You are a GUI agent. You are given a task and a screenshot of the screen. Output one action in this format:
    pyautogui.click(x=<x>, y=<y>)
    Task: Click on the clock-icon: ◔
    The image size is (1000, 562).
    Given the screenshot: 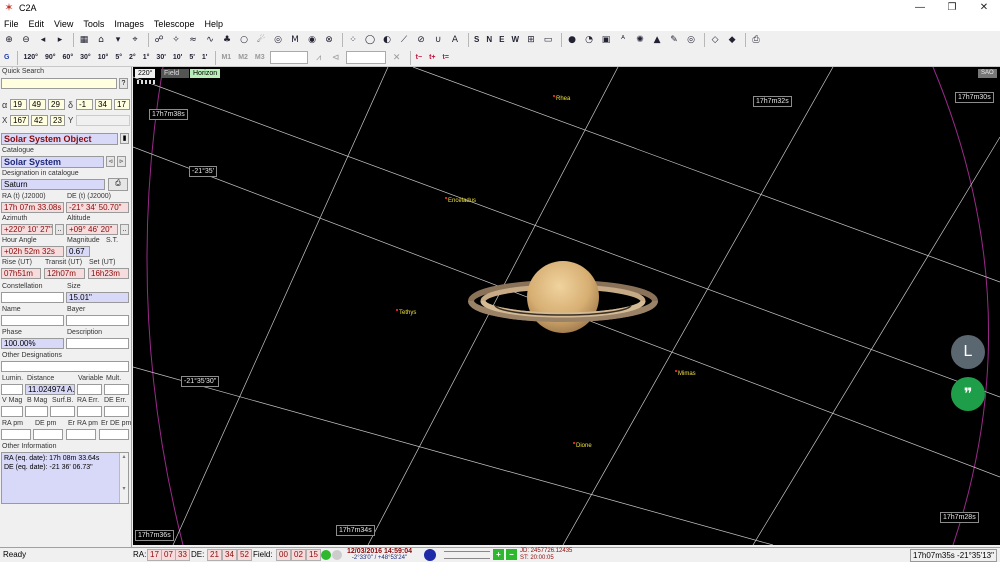 What is the action you would take?
    pyautogui.click(x=589, y=40)
    